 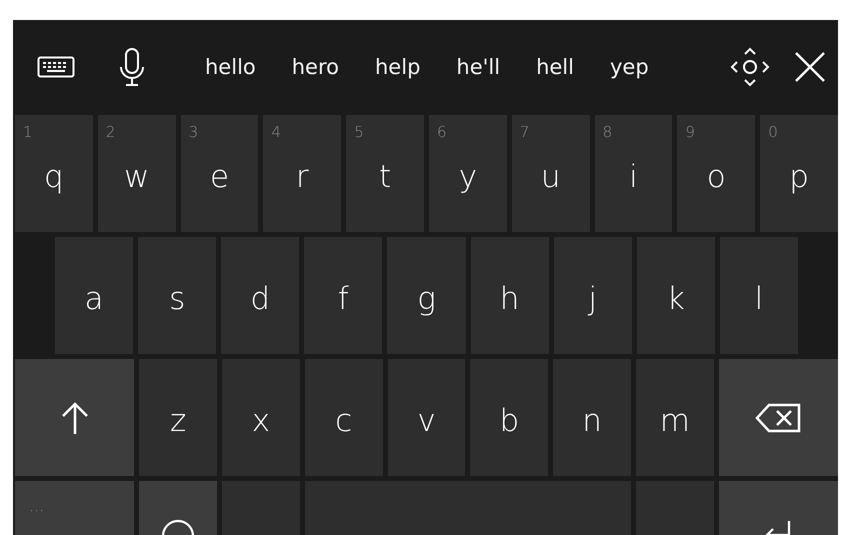 What do you see at coordinates (690, 132) in the screenshot?
I see `number-hint: 9` at bounding box center [690, 132].